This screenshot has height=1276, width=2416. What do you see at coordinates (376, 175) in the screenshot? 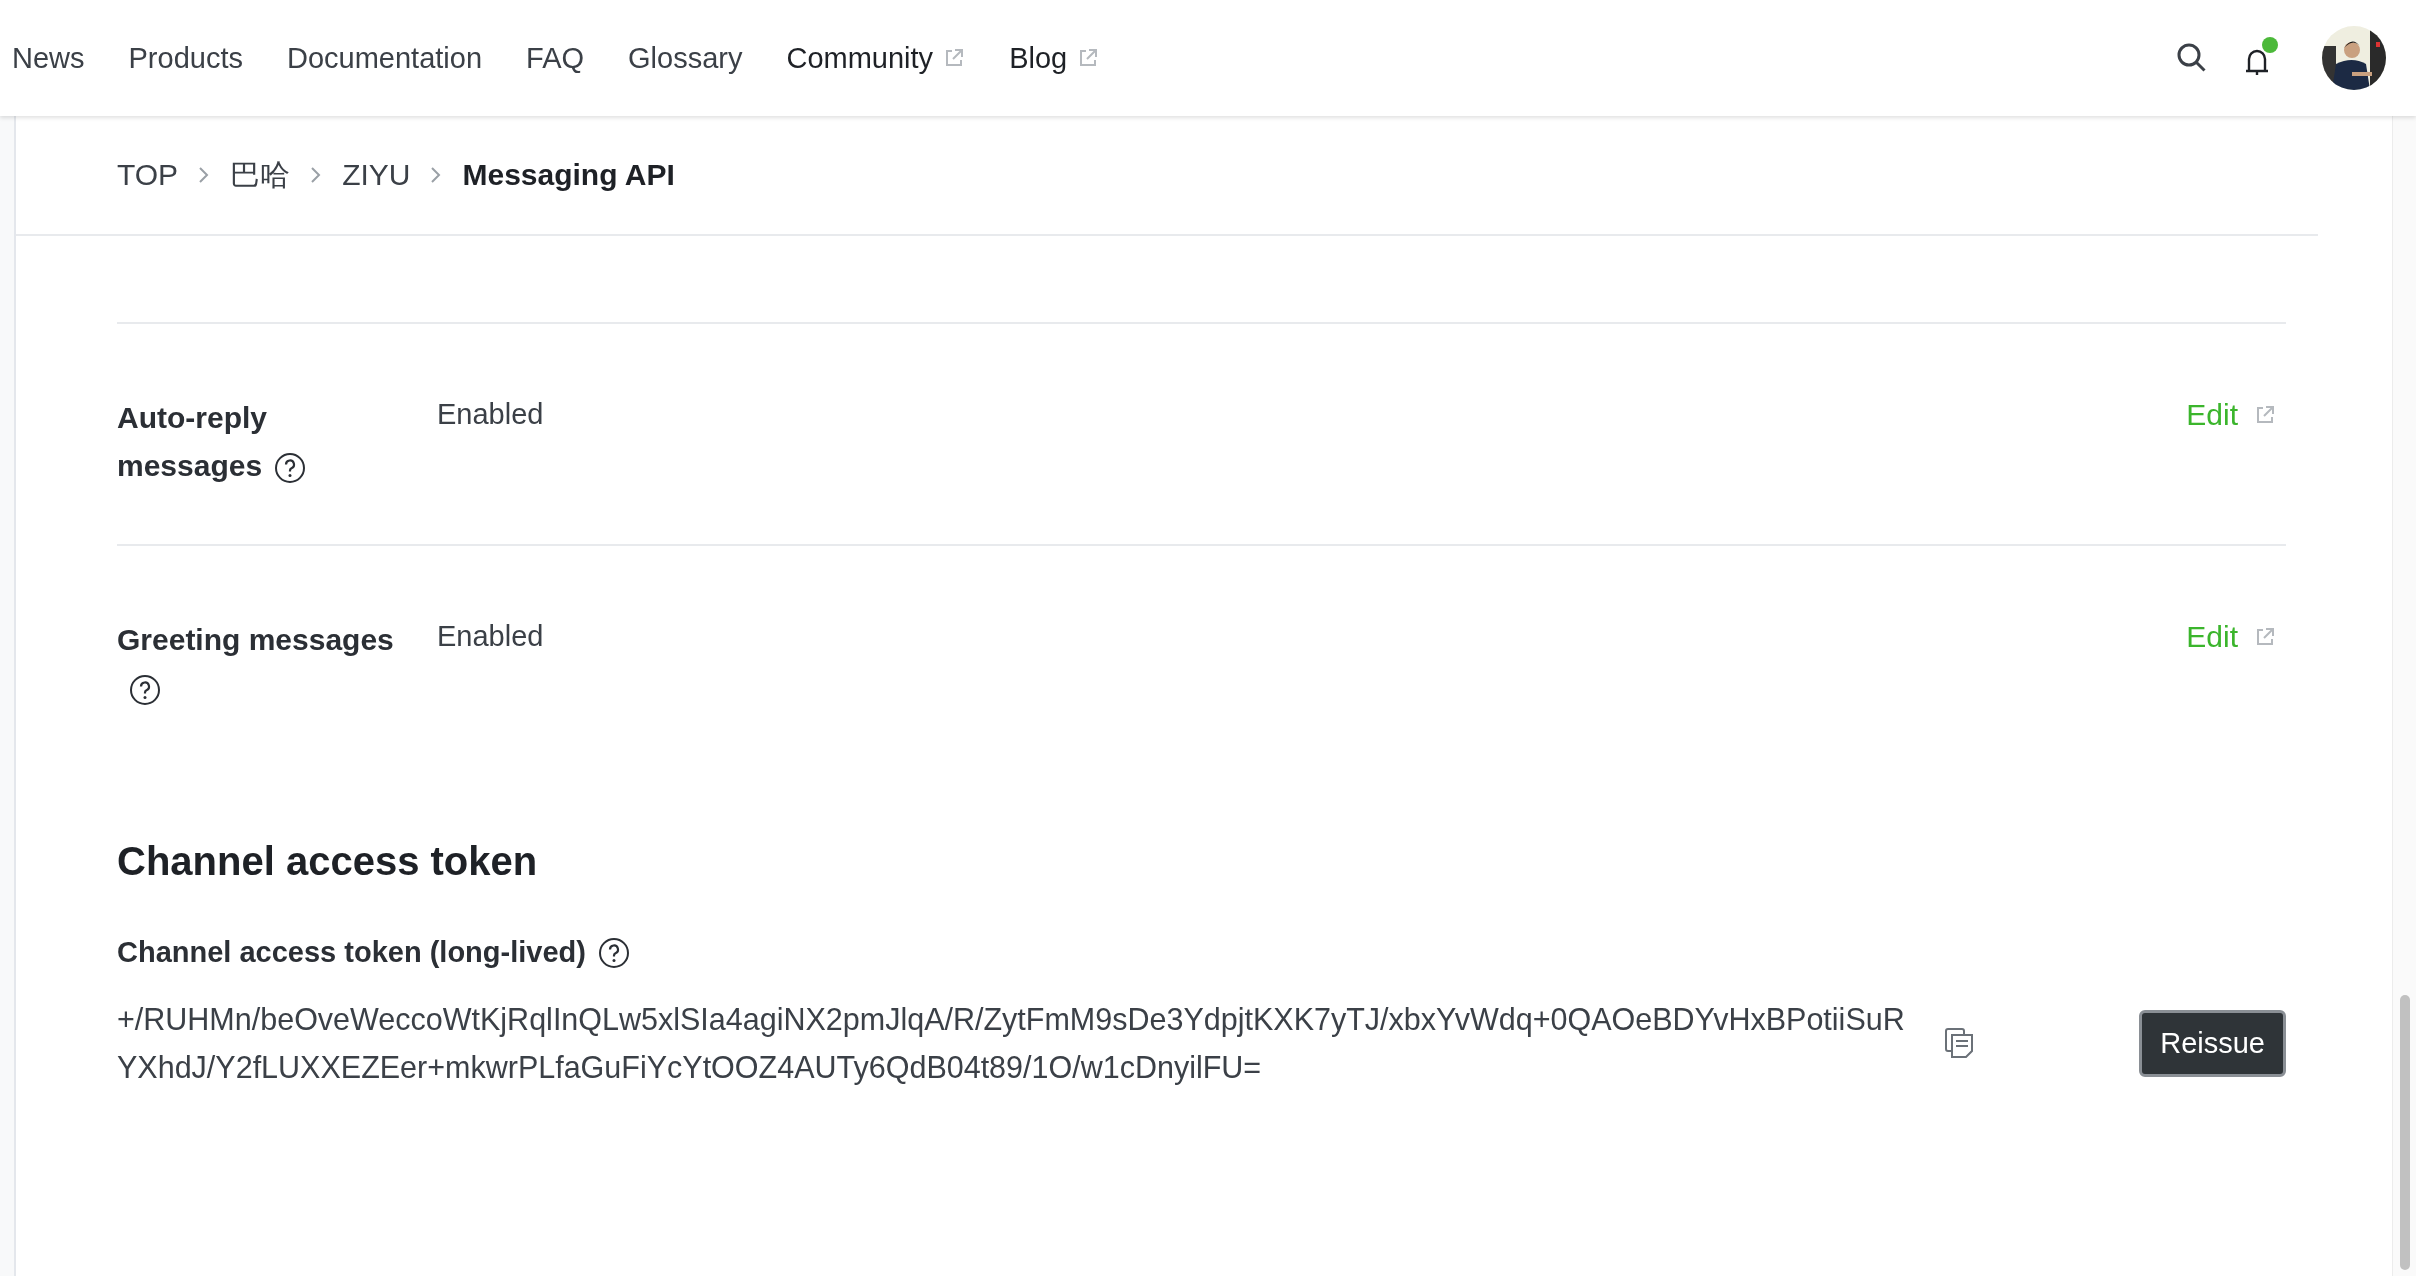
I see `breadcrumb-link: ZIYU` at bounding box center [376, 175].